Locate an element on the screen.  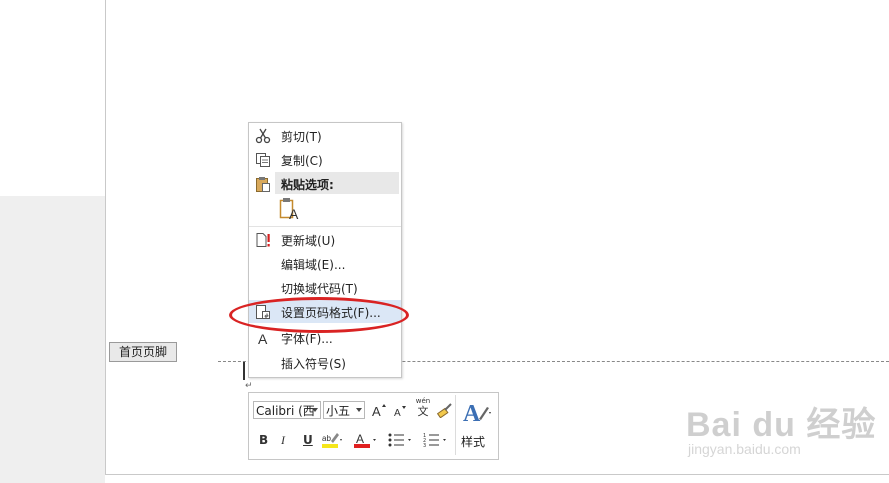
menu-item-label: 剪切(T) is located at coordinates (301, 137).